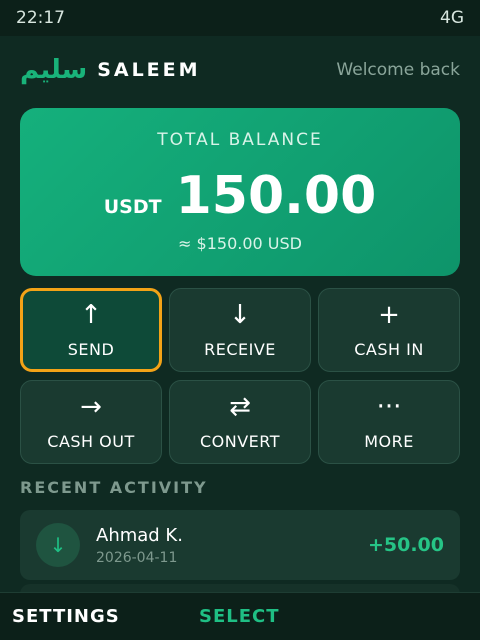  What do you see at coordinates (114, 487) in the screenshot?
I see `recent-activity-title: RECENT ACTIVITY` at bounding box center [114, 487].